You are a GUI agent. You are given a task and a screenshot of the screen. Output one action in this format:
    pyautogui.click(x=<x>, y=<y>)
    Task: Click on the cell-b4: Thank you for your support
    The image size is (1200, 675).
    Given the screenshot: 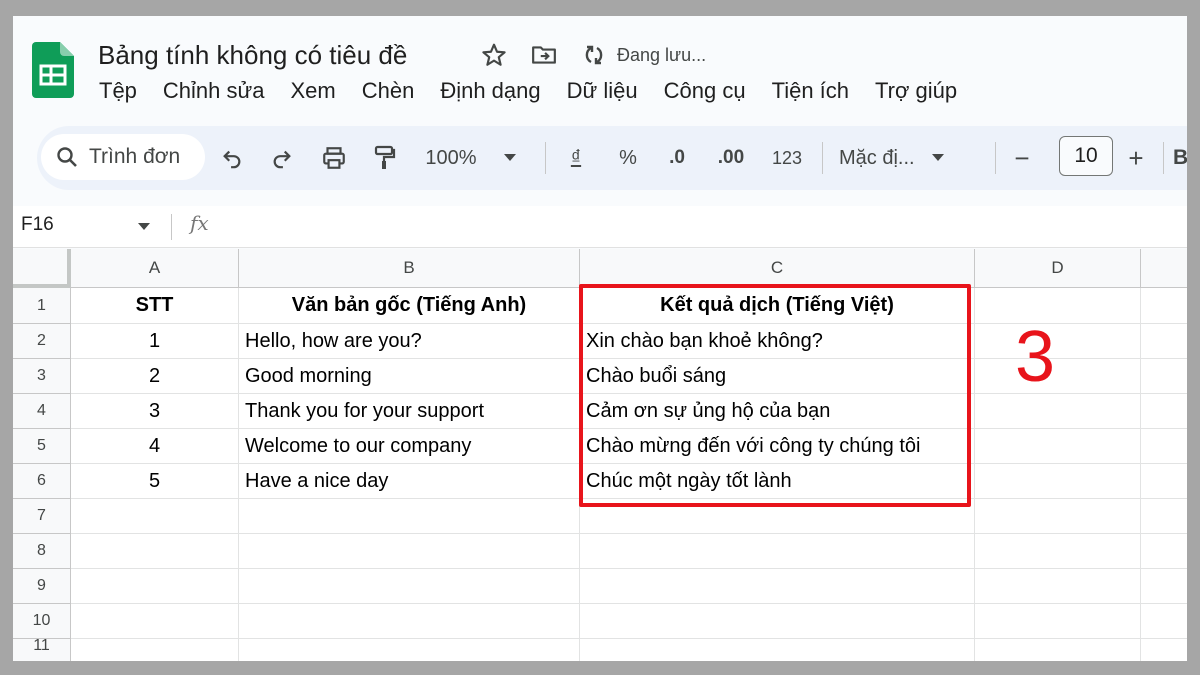 What is the action you would take?
    pyautogui.click(x=409, y=411)
    